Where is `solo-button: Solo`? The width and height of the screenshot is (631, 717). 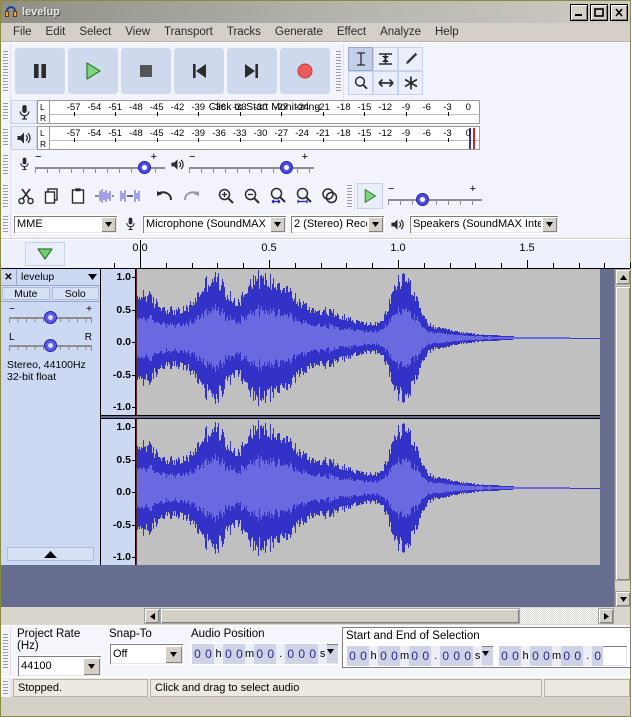
solo-button: Solo is located at coordinates (75, 293).